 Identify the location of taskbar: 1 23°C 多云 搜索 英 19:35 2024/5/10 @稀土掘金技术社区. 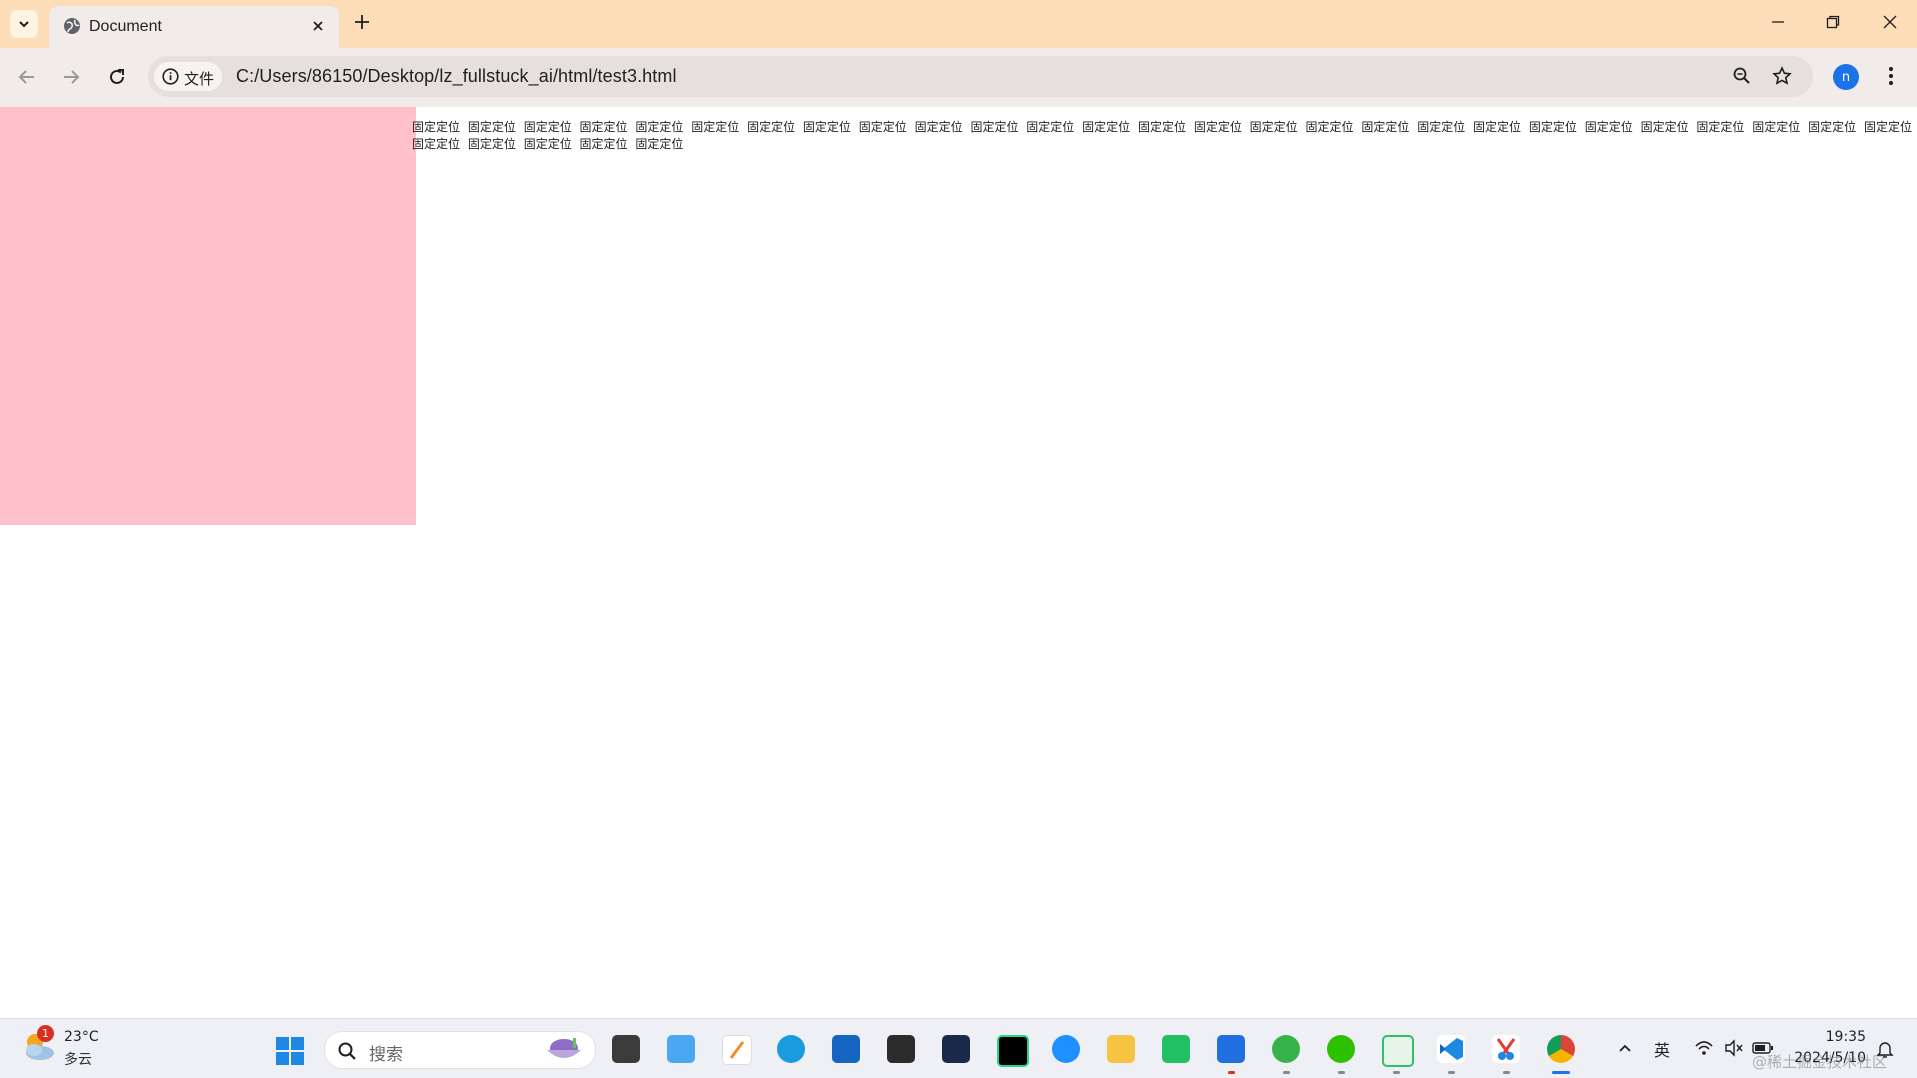
(958, 1048).